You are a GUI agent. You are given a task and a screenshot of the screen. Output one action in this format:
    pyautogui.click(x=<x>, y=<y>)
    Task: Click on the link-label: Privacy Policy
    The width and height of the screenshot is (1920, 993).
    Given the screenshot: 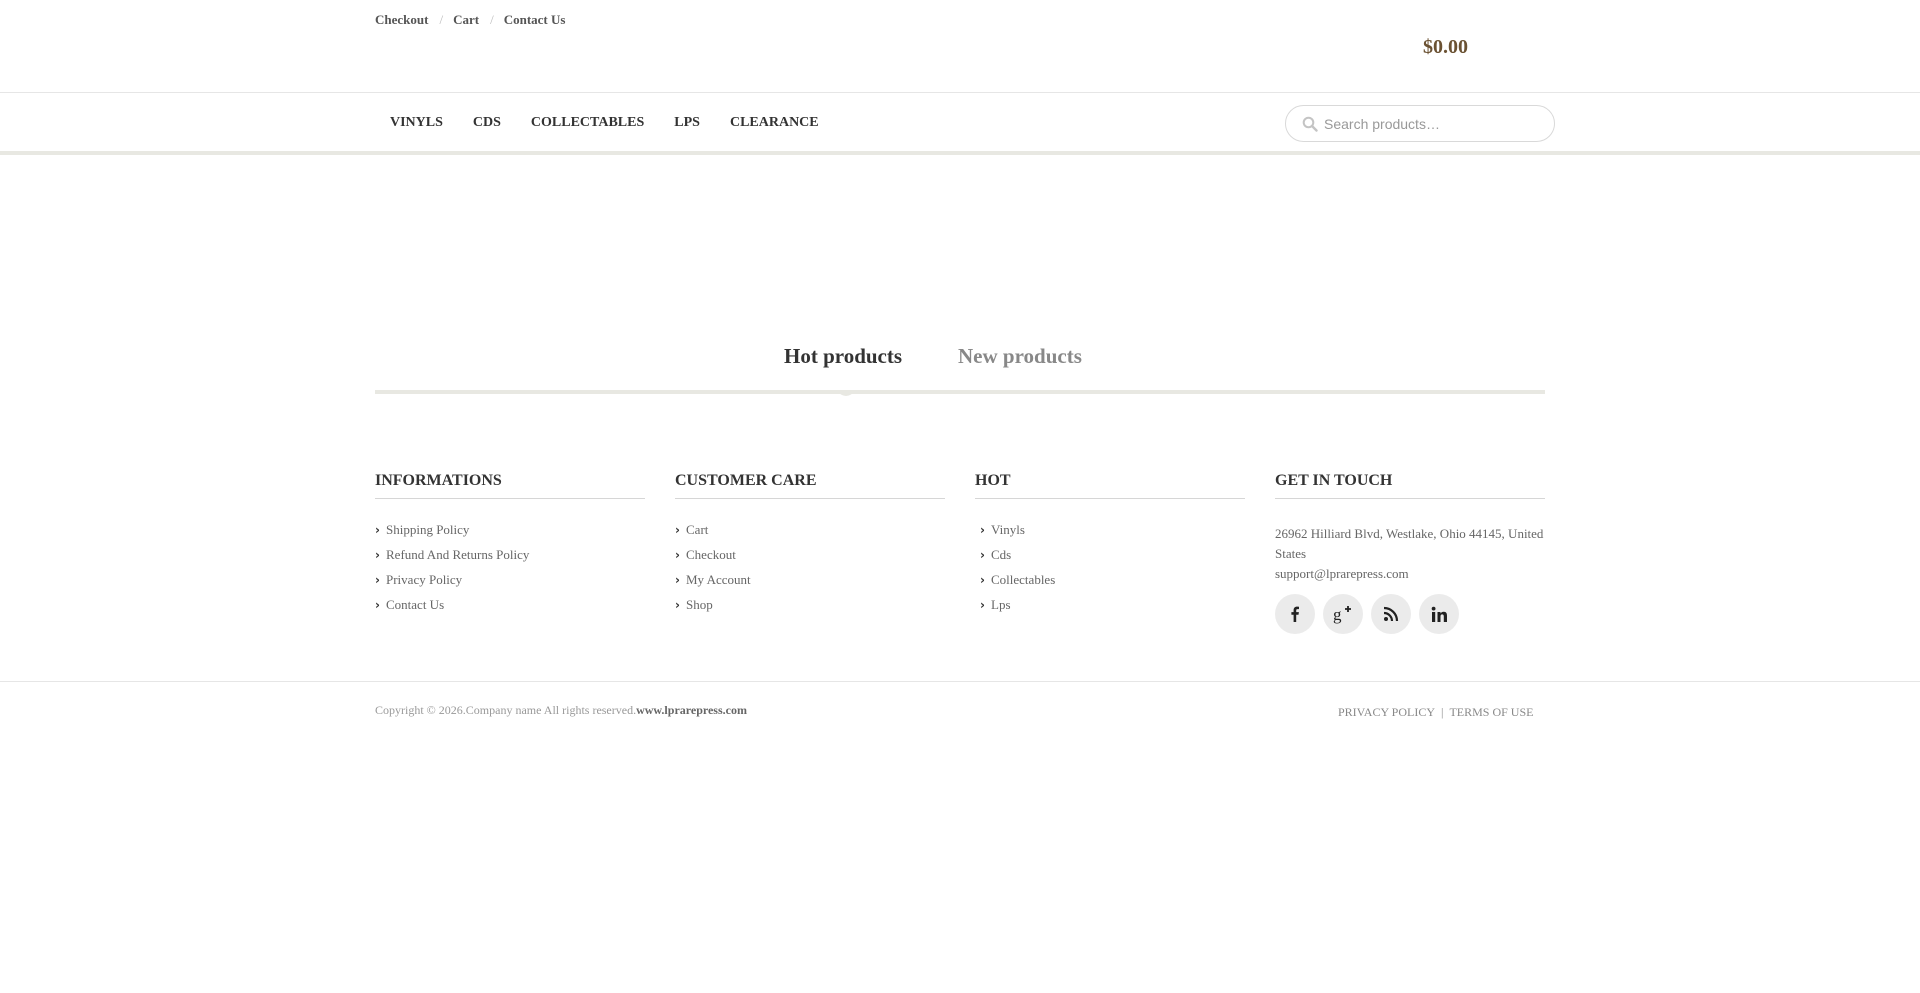 What is the action you would take?
    pyautogui.click(x=424, y=579)
    